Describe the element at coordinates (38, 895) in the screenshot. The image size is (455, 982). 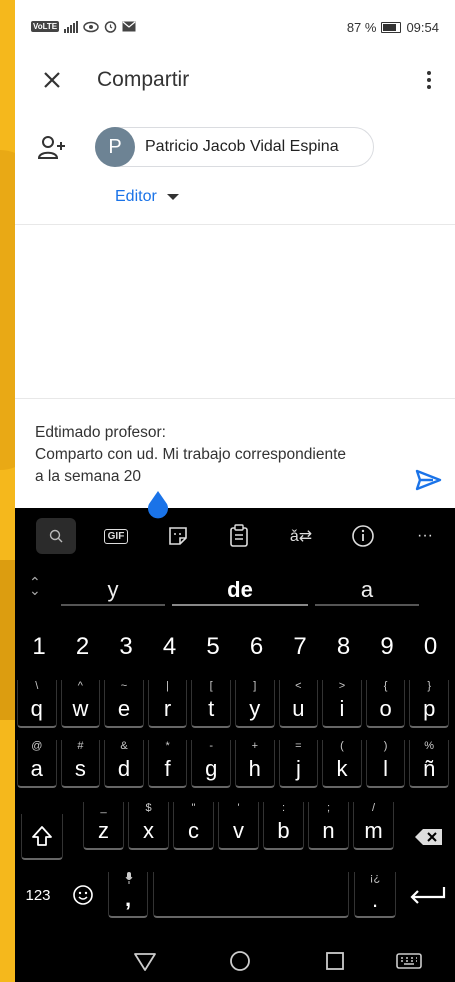
I see `symbols-key: 123` at that location.